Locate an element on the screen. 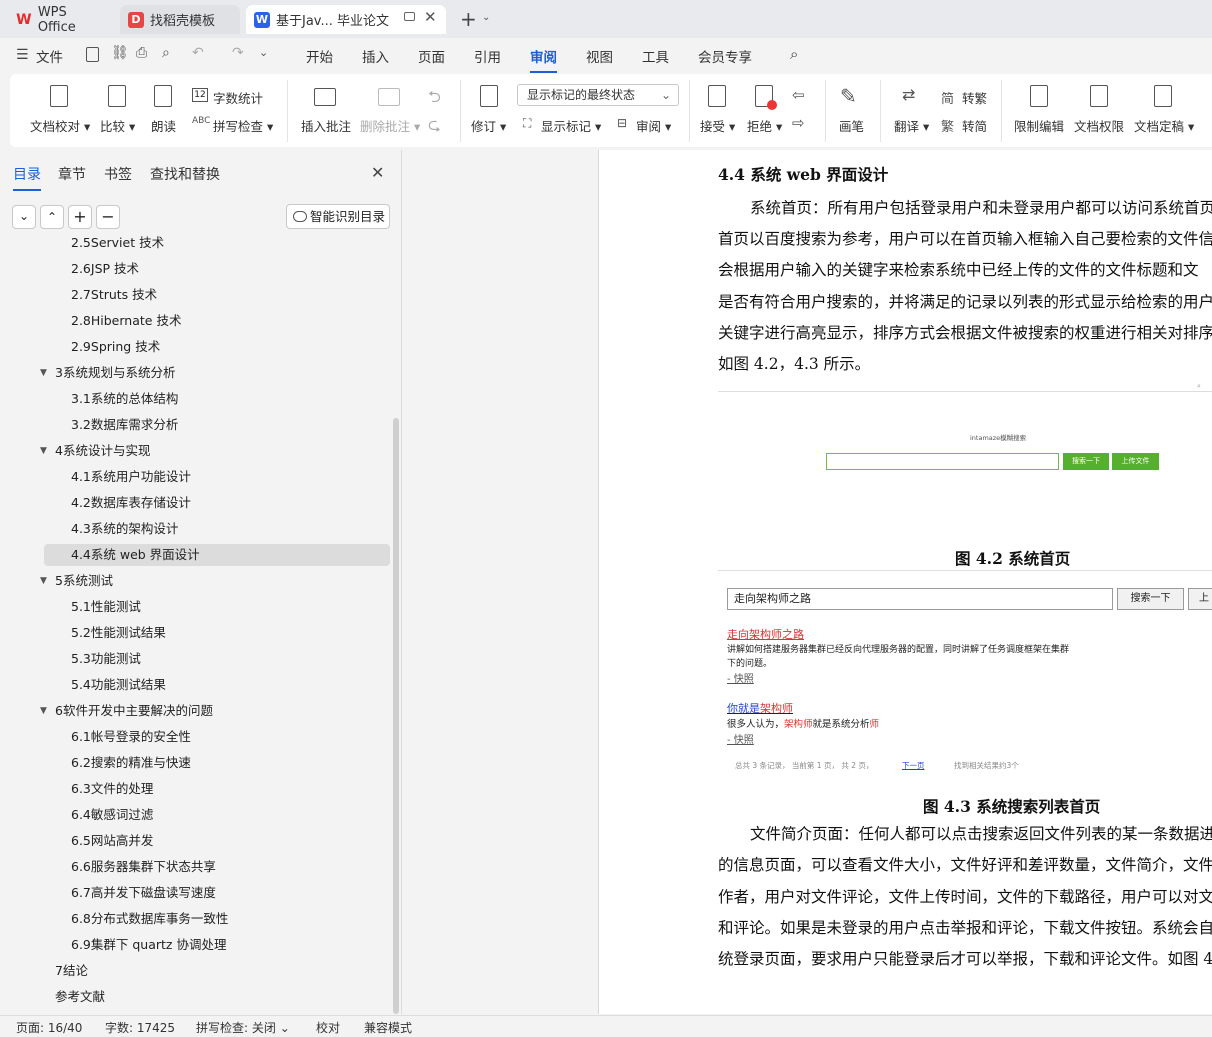  toc-item: 4.3系统的架构设计 is located at coordinates (124, 529).